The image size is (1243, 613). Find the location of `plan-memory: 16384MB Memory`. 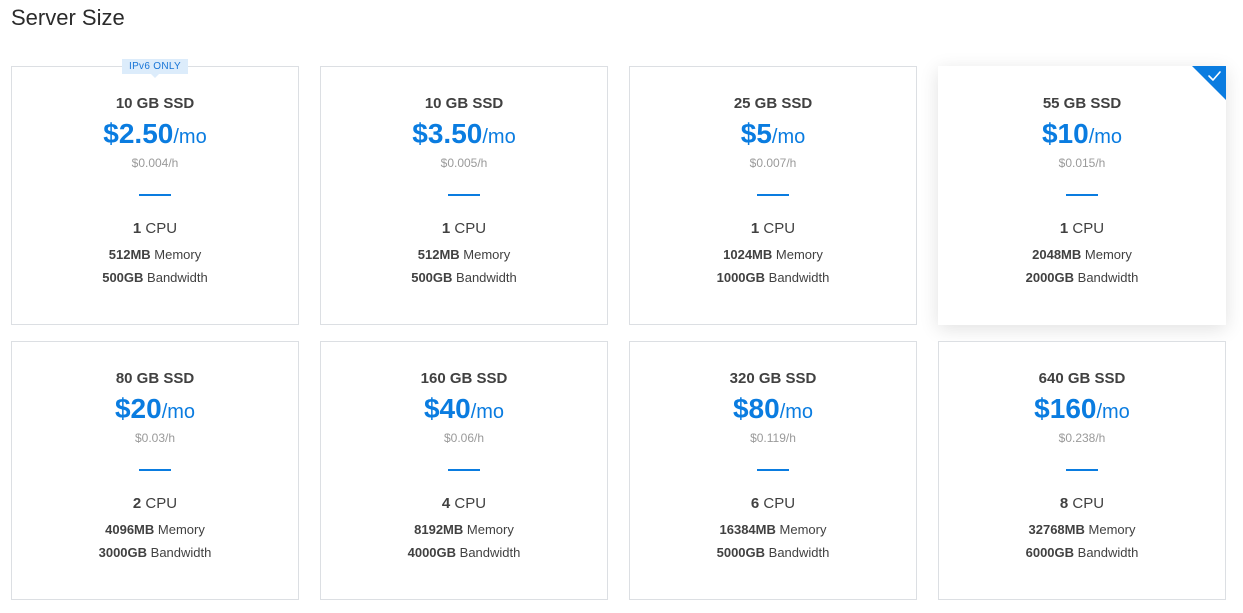

plan-memory: 16384MB Memory is located at coordinates (773, 529).